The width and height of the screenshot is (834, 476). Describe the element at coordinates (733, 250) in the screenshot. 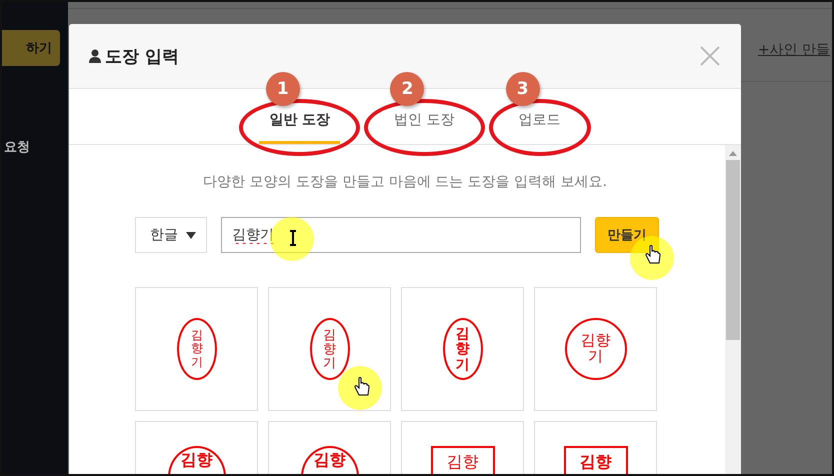

I see `scrollbar-thumb` at that location.